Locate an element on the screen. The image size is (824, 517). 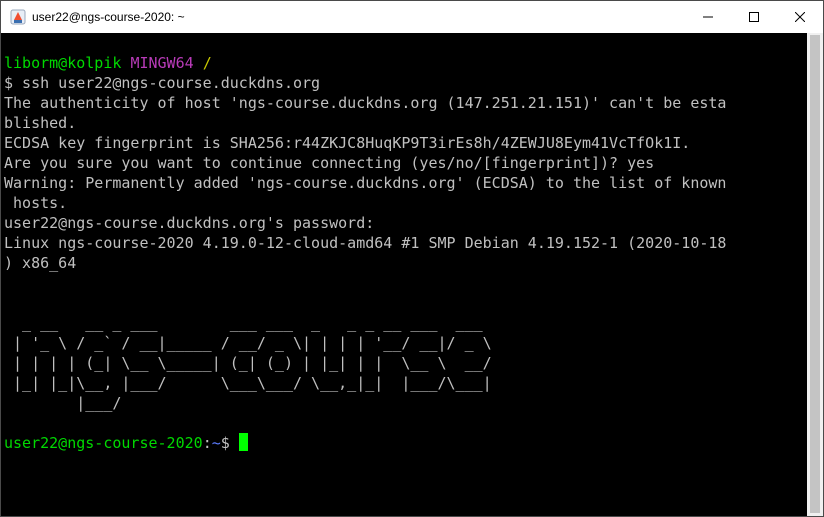
remote-prompt-path: ~ is located at coordinates (216, 443).